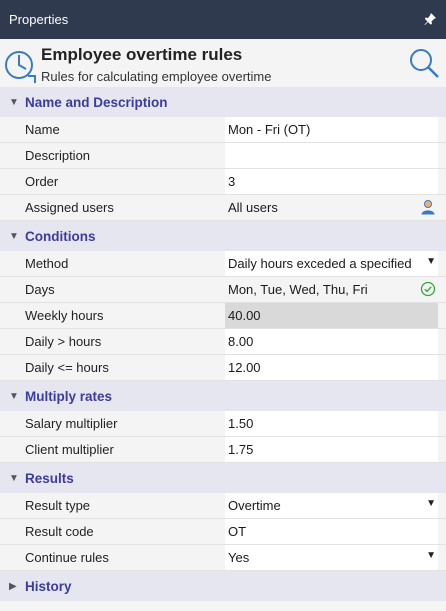 The image size is (446, 611). I want to click on property-row-daily-gt-hours: Daily > hours 8.00, so click(223, 342).